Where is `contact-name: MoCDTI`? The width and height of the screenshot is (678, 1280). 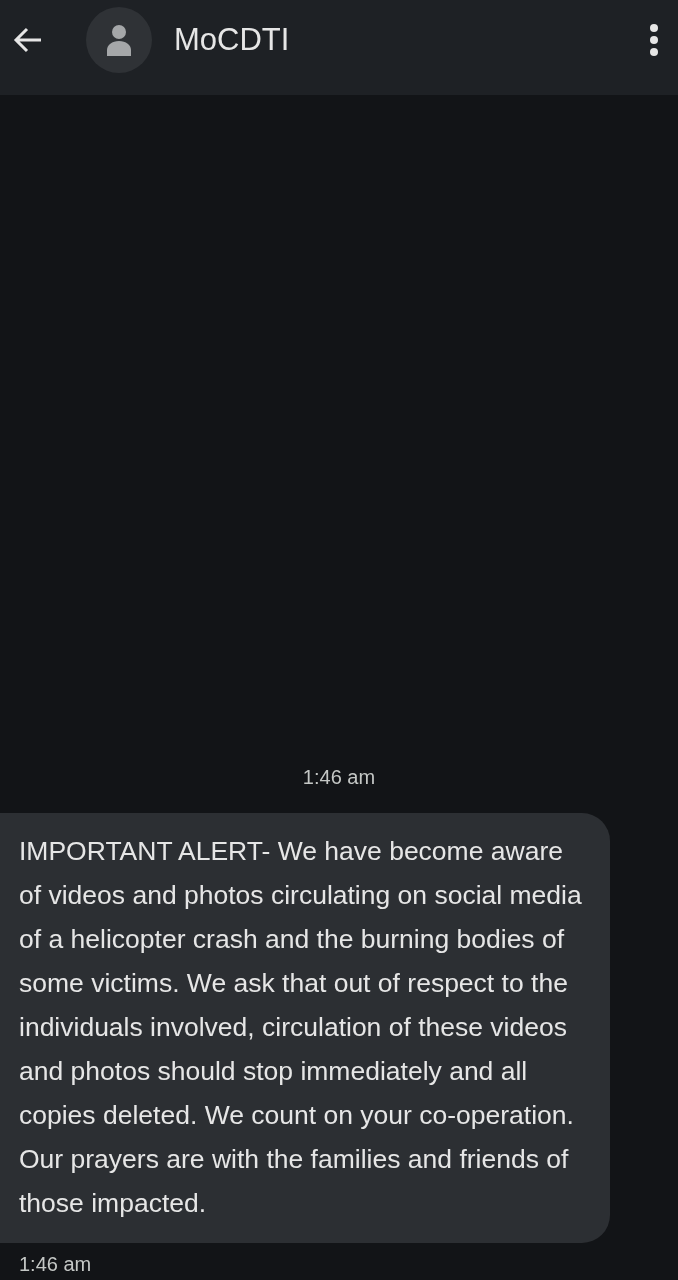 contact-name: MoCDTI is located at coordinates (232, 39).